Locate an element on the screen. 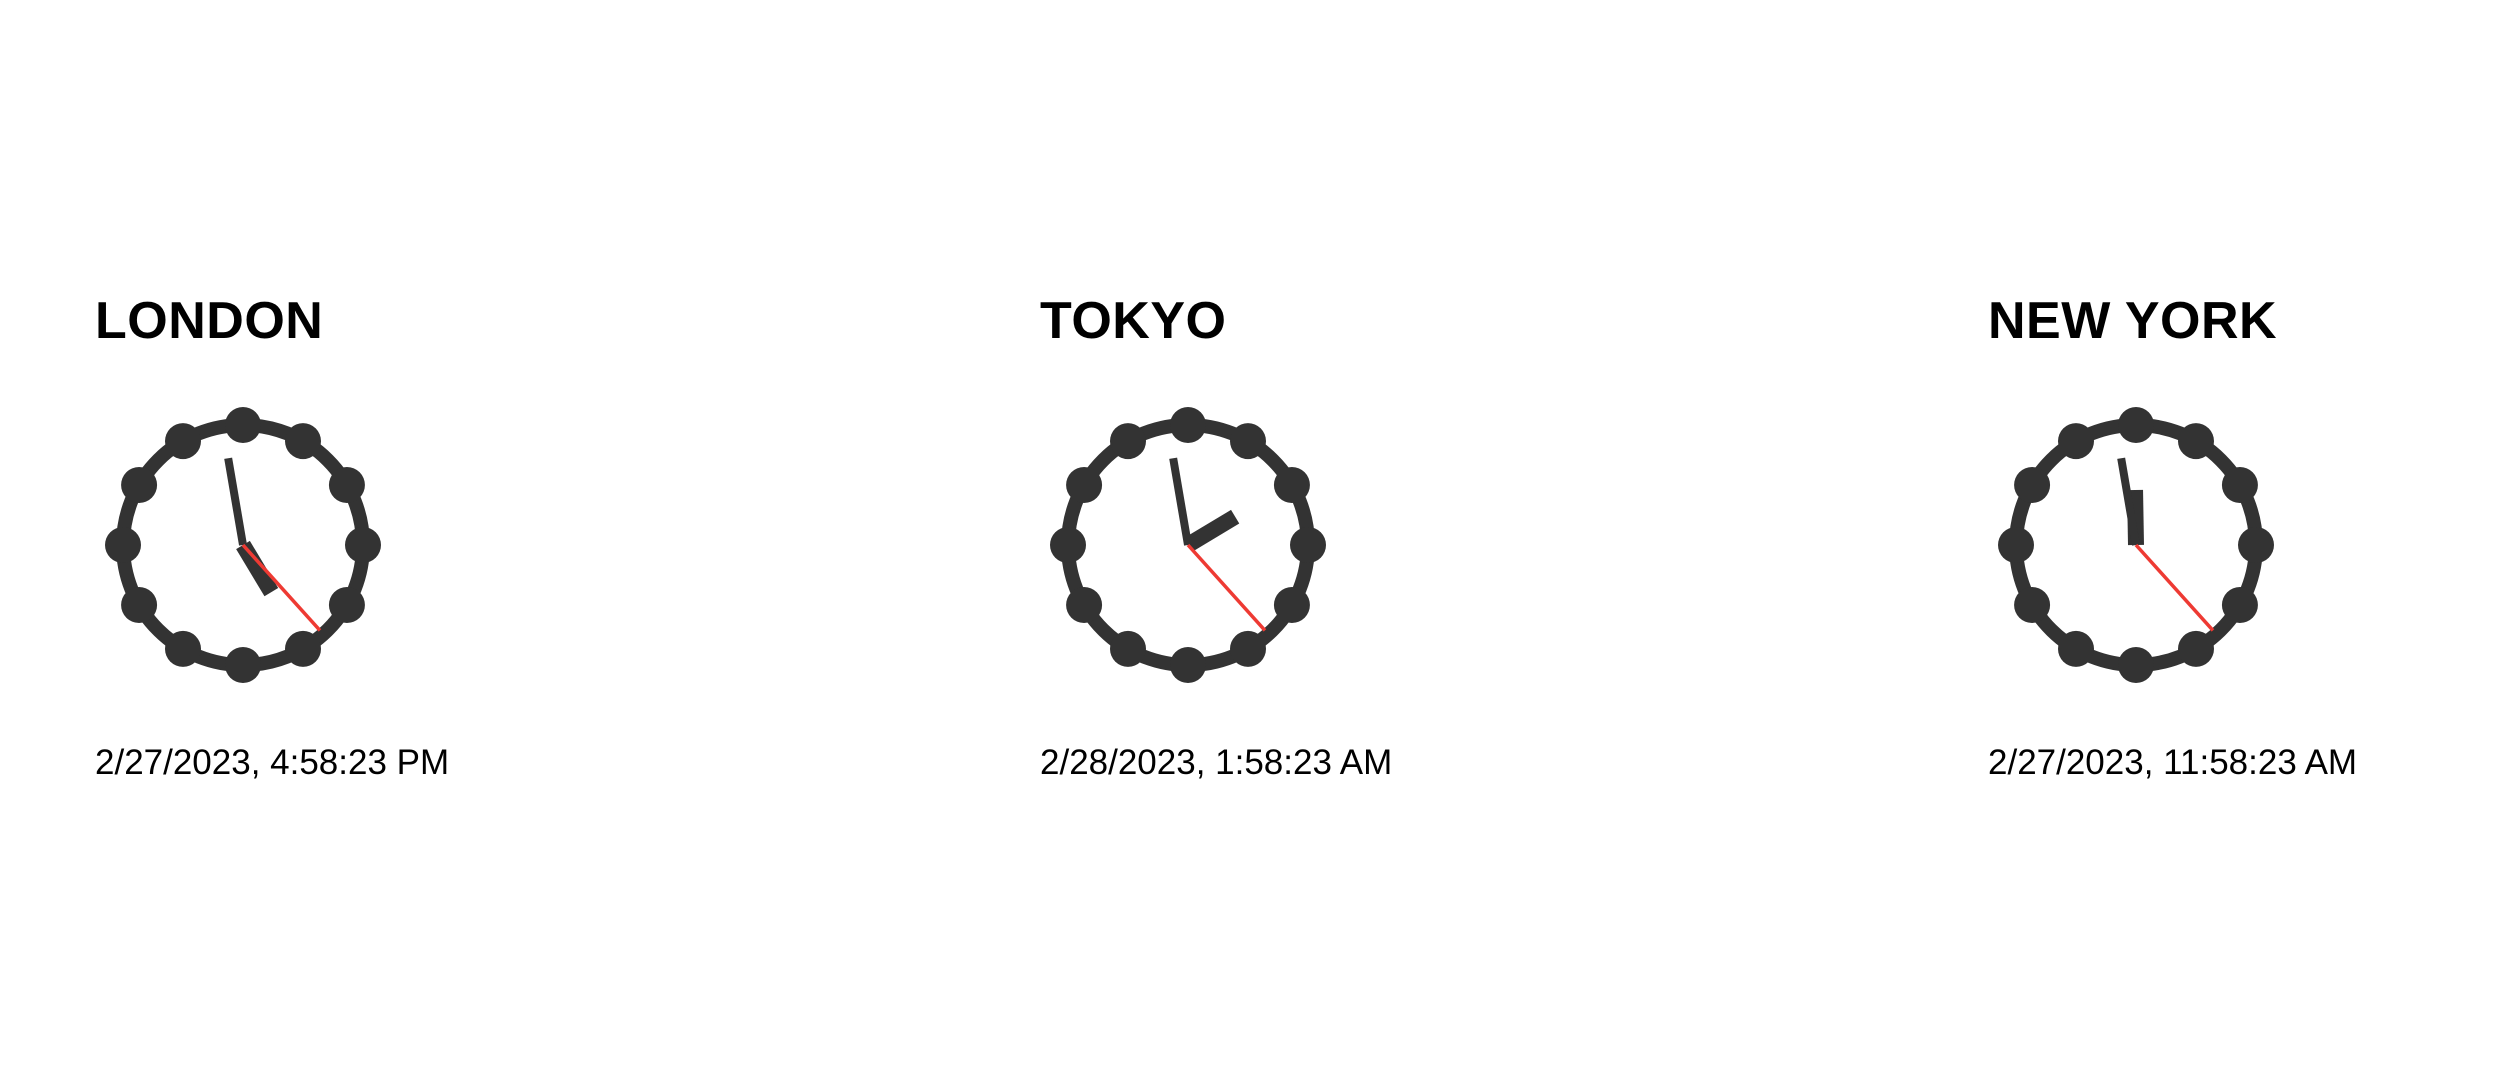  clock-panel-london: LONDON 2/27/2023, 4:58:23 PM is located at coordinates (375, 536).